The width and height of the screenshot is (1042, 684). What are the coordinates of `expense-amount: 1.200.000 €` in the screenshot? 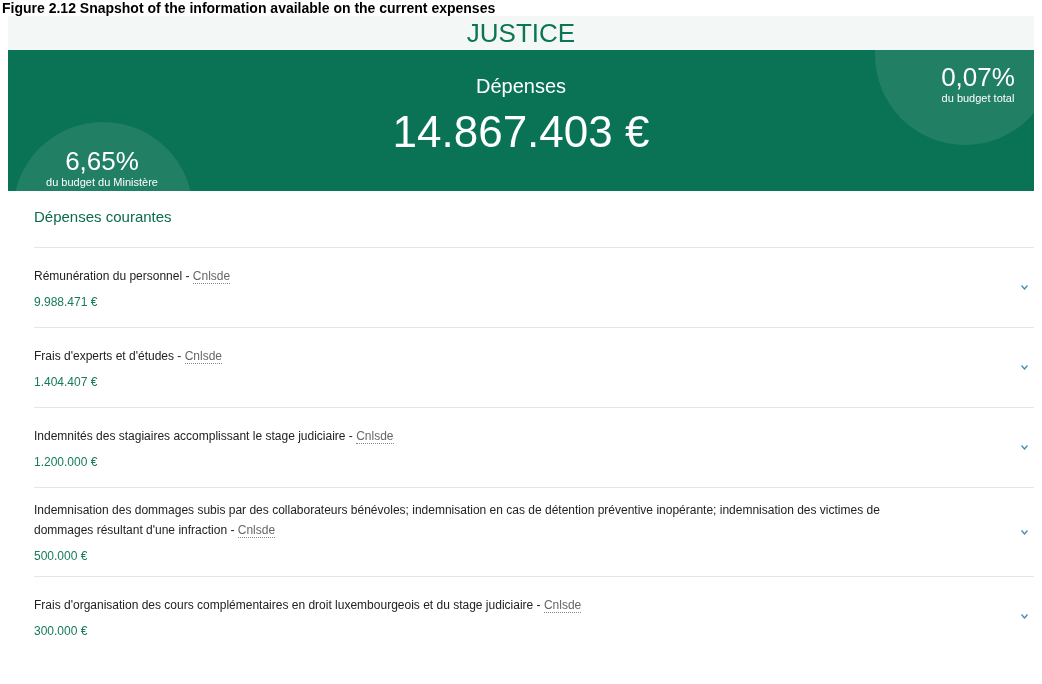 It's located at (66, 461).